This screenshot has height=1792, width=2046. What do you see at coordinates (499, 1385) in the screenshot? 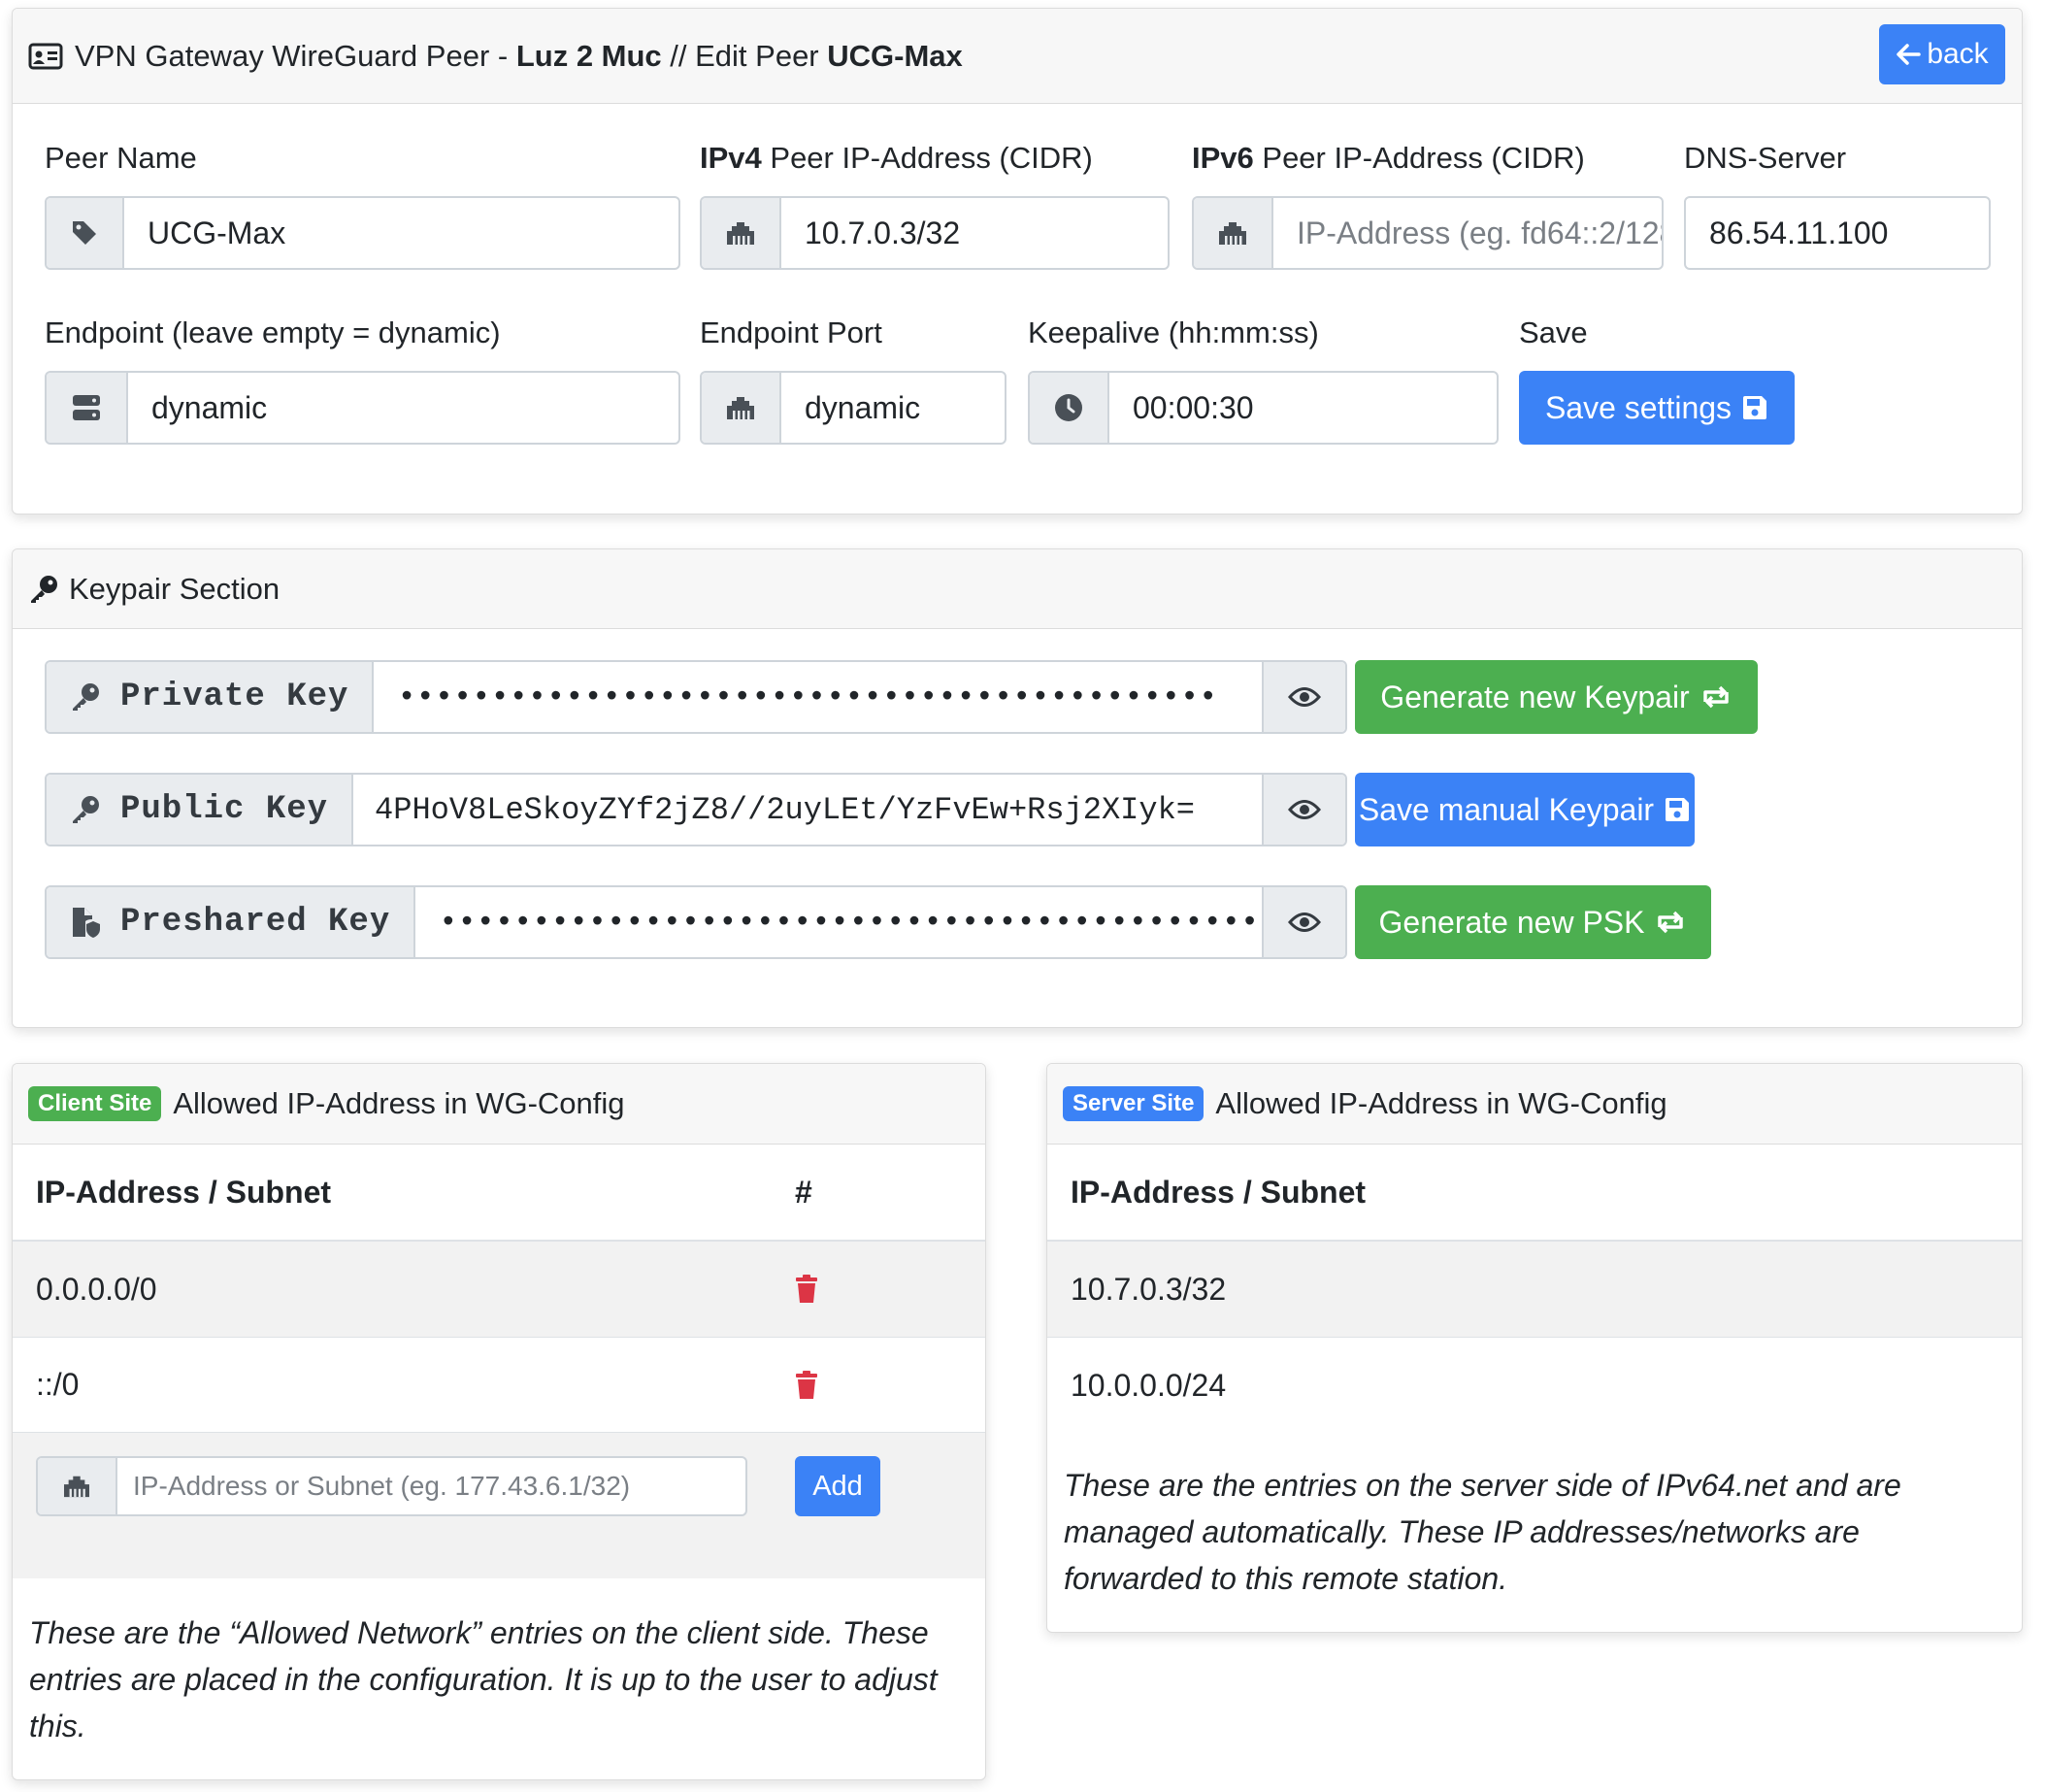
I see `table-row: ::/0` at bounding box center [499, 1385].